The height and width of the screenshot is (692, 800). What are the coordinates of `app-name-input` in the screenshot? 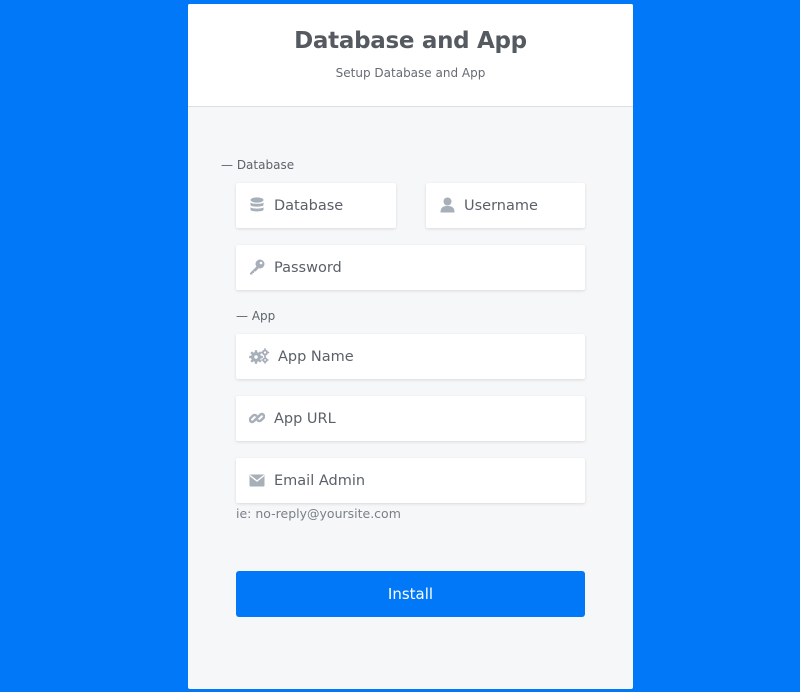 It's located at (427, 356).